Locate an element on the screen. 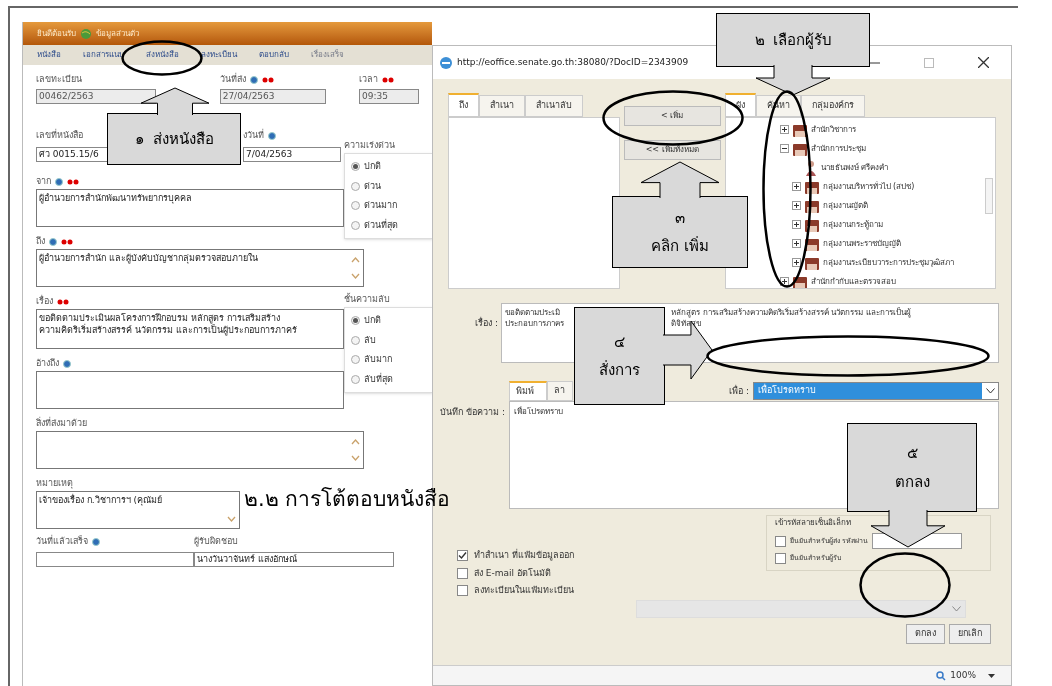 This screenshot has height=686, width=1052. input-field: นางวันวาจันทร์ แสงอักษณ์ is located at coordinates (294, 559).